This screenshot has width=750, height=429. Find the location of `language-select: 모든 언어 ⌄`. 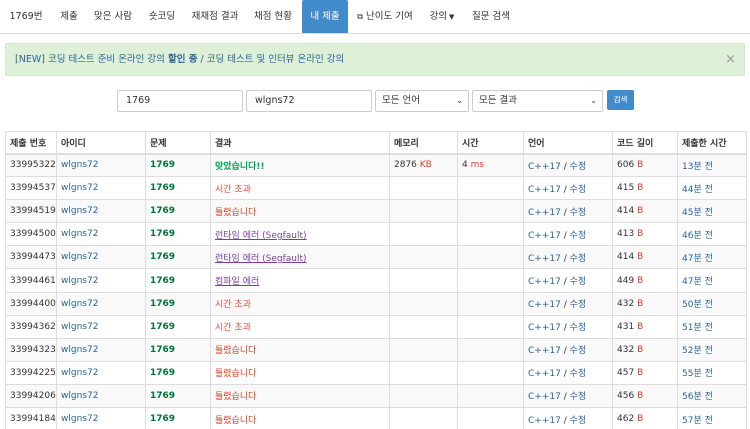

language-select: 모든 언어 ⌄ is located at coordinates (422, 101).